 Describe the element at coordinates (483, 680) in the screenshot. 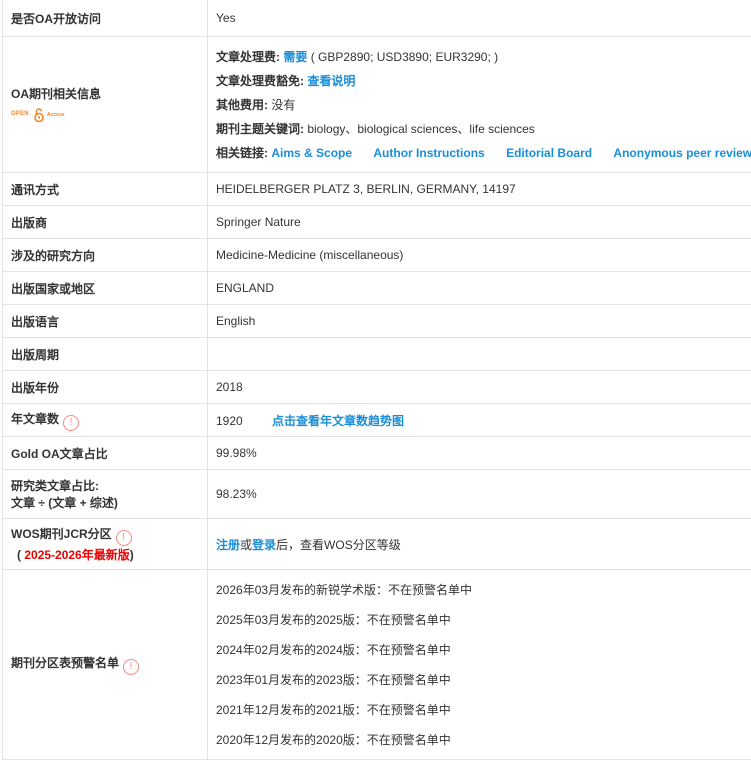

I see `list-item: 2023年01月发布的2023版：不在预警名单中` at that location.